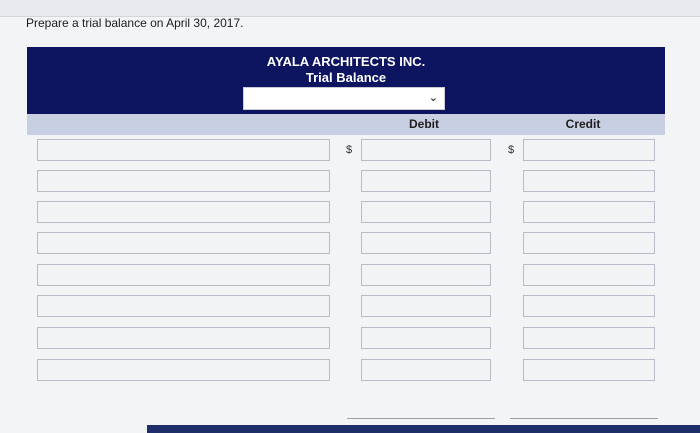  I want to click on credit-dollar-sign: $, so click(511, 150).